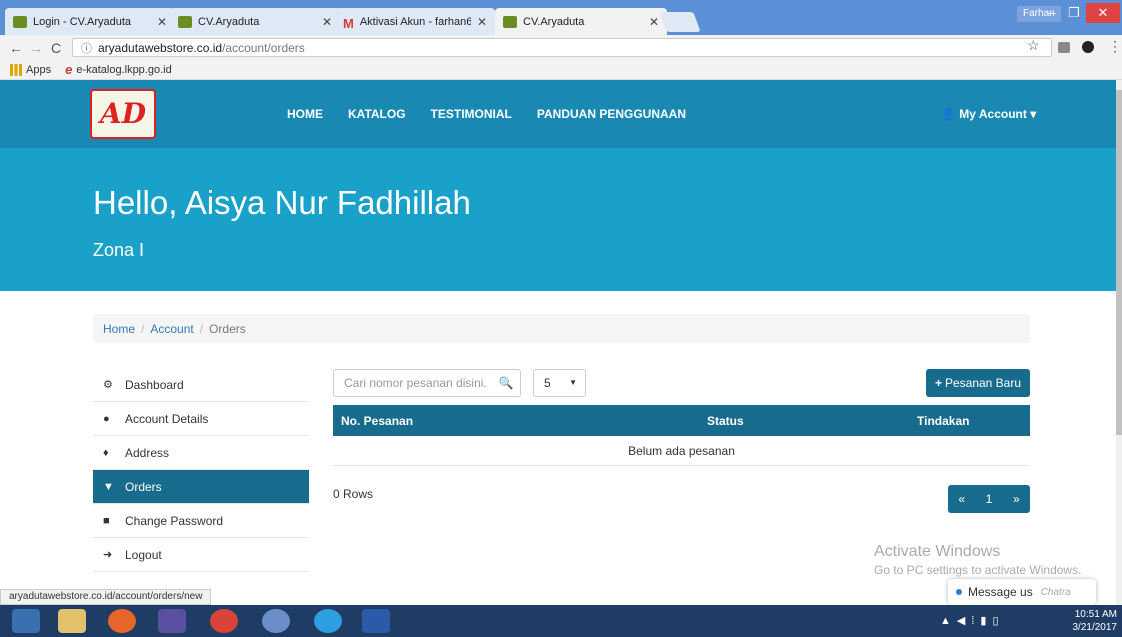 Image resolution: width=1122 pixels, height=637 pixels. Describe the element at coordinates (611, 114) in the screenshot. I see `nav-panduan: PANDUAN PENGGUNAAN` at that location.